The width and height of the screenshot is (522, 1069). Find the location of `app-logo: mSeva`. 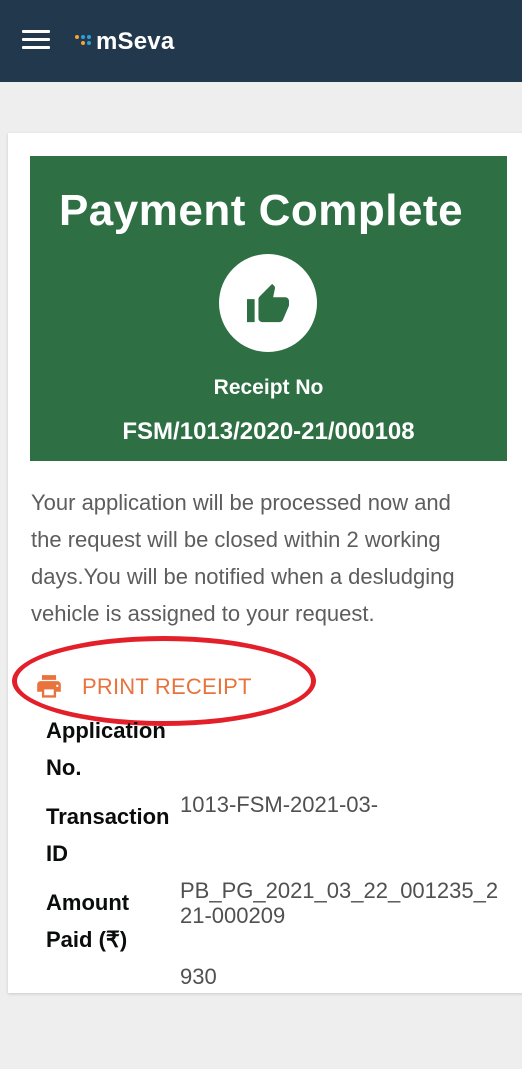

app-logo: mSeva is located at coordinates (124, 42).